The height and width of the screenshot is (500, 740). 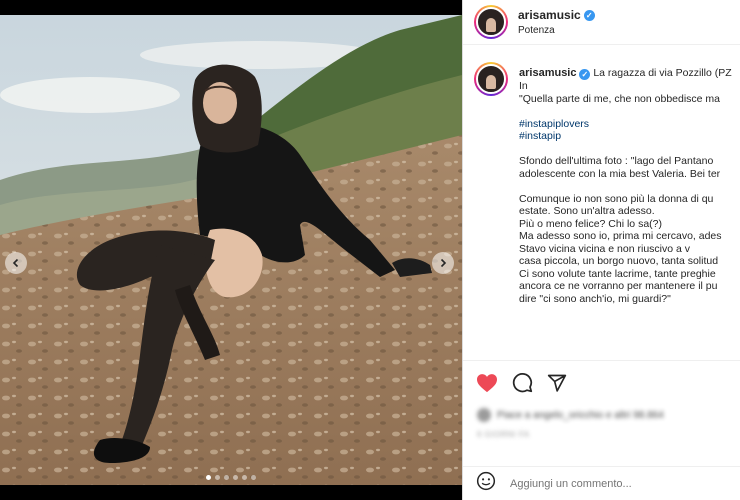 I want to click on caption-line: La ragazza di via Pozzillo (PZ, so click(x=662, y=73).